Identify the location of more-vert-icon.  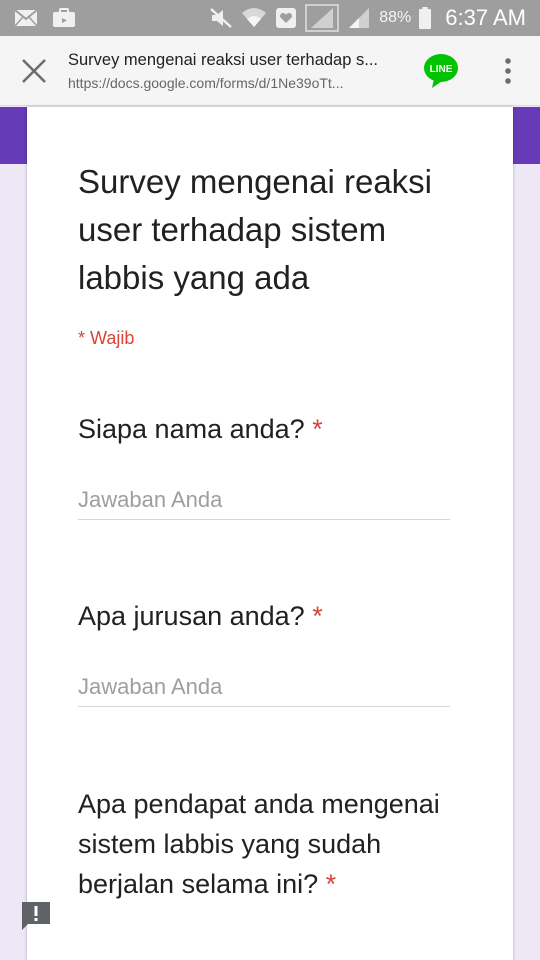
(508, 70).